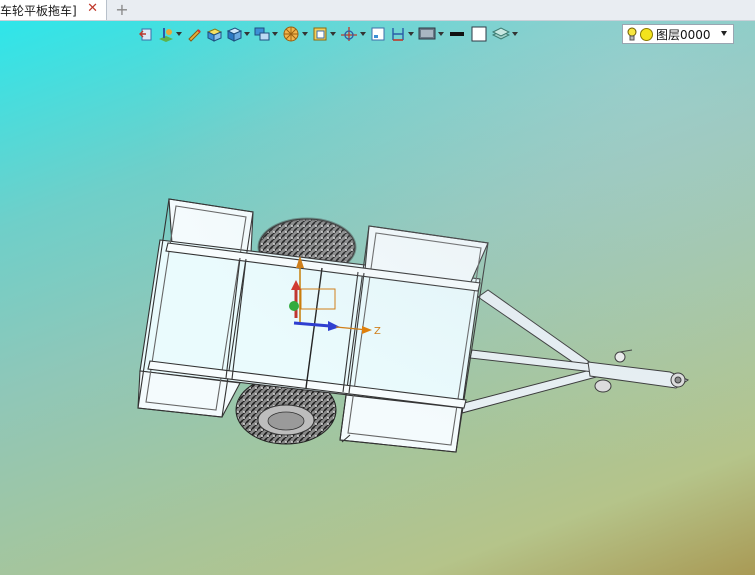  I want to click on dimension-button, so click(402, 34).